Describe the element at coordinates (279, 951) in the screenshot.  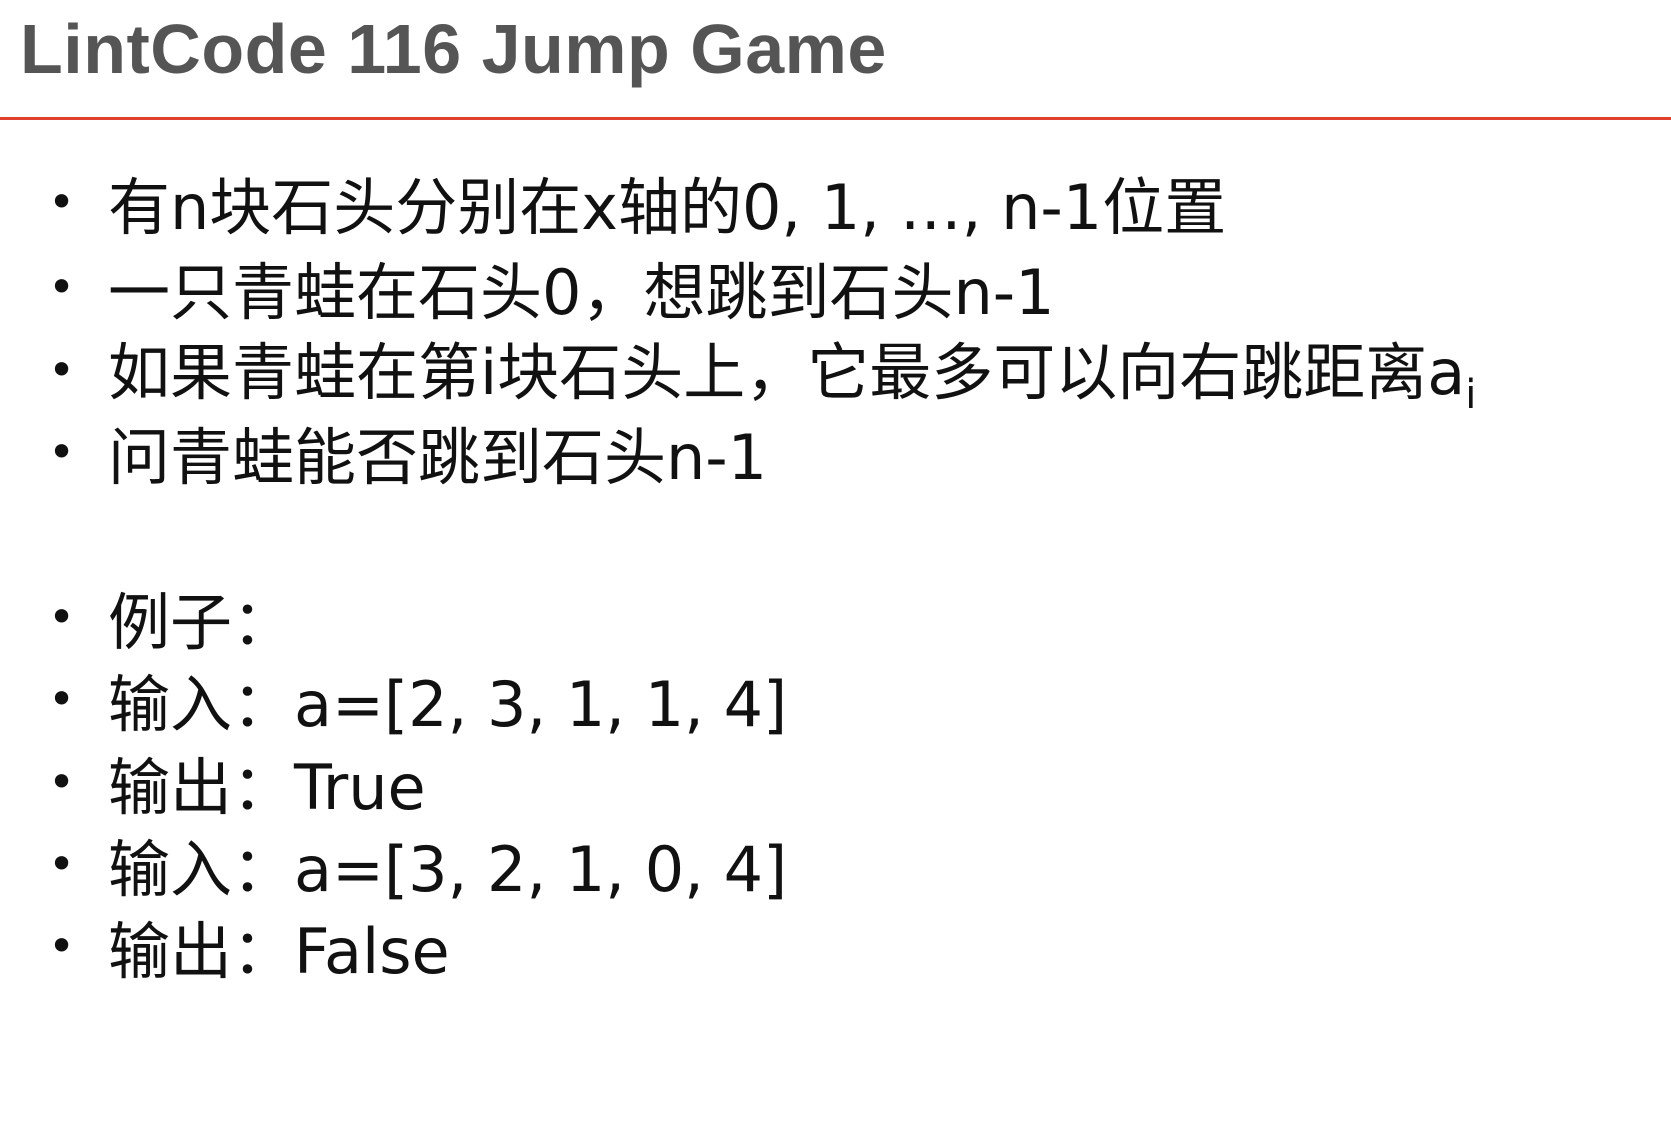
I see `bullet-text: 输出：False` at that location.